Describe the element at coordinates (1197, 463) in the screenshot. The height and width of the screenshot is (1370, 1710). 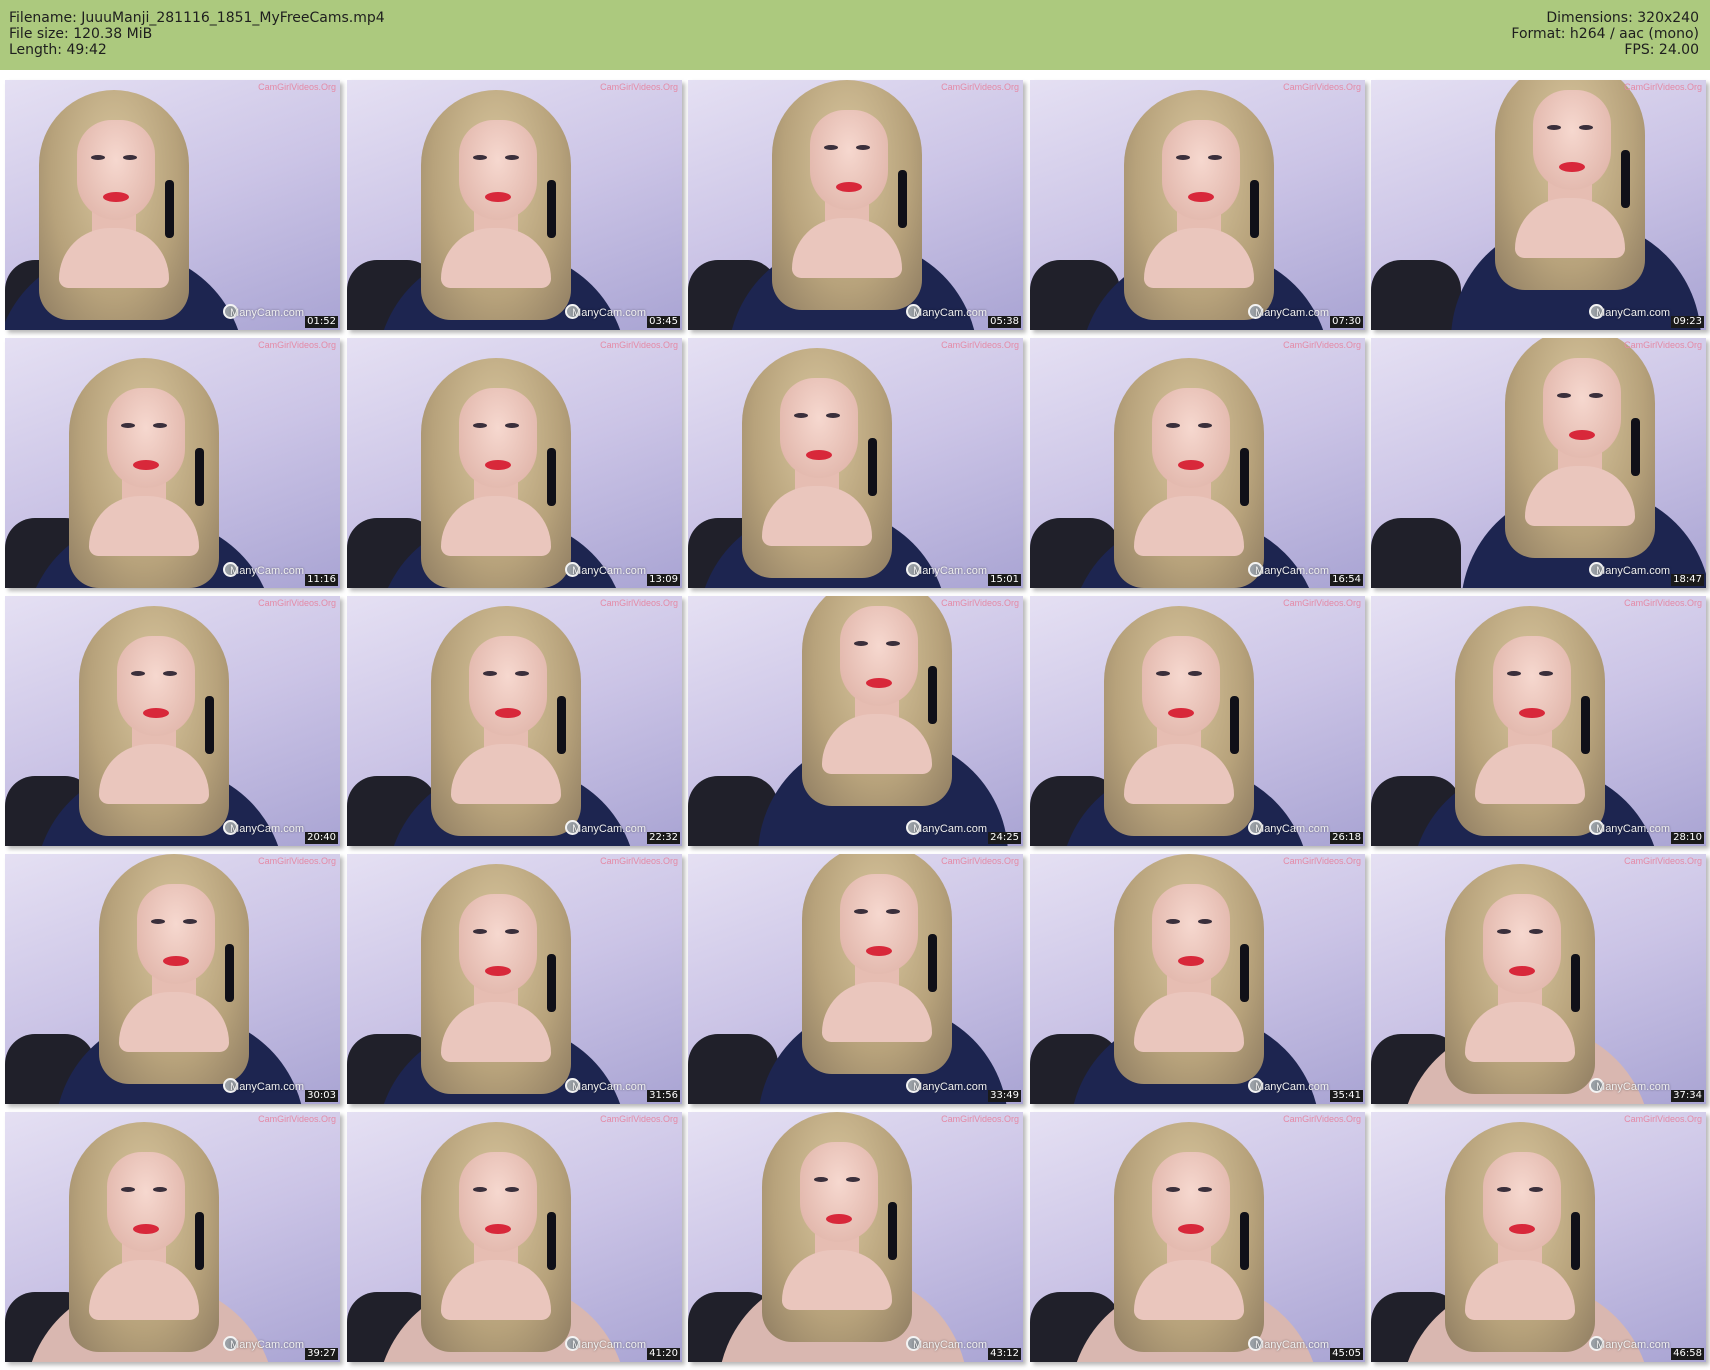
I see `video-thumbnail: CamGirlVideos.Org ManyCam.com 16:54` at that location.